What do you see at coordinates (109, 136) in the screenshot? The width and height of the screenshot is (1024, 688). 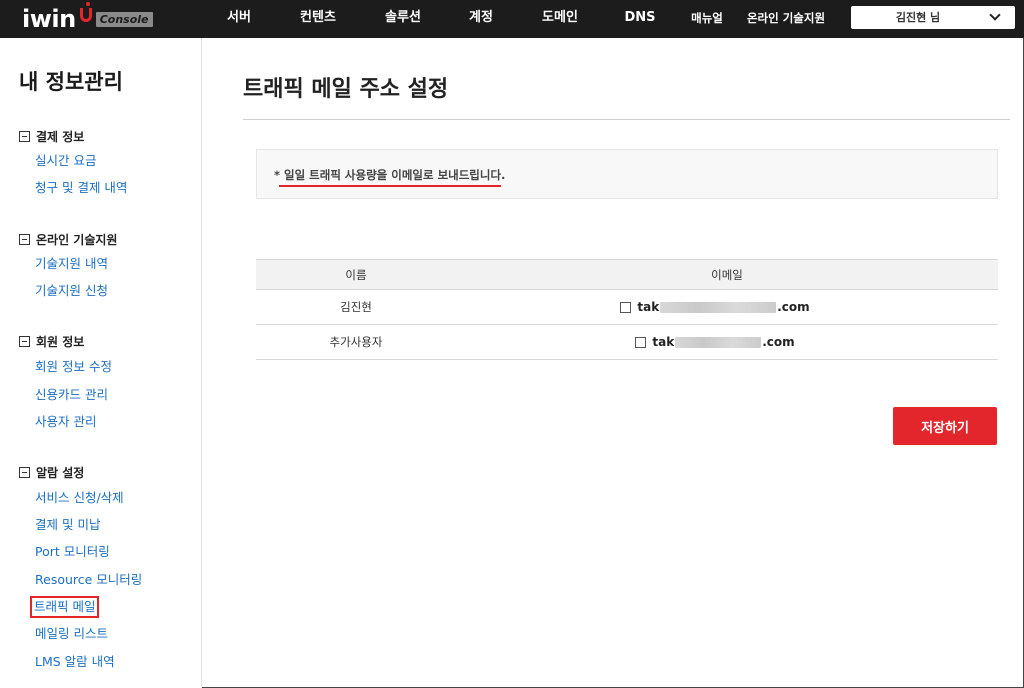 I see `sidebar-group-header: 결제 정보` at bounding box center [109, 136].